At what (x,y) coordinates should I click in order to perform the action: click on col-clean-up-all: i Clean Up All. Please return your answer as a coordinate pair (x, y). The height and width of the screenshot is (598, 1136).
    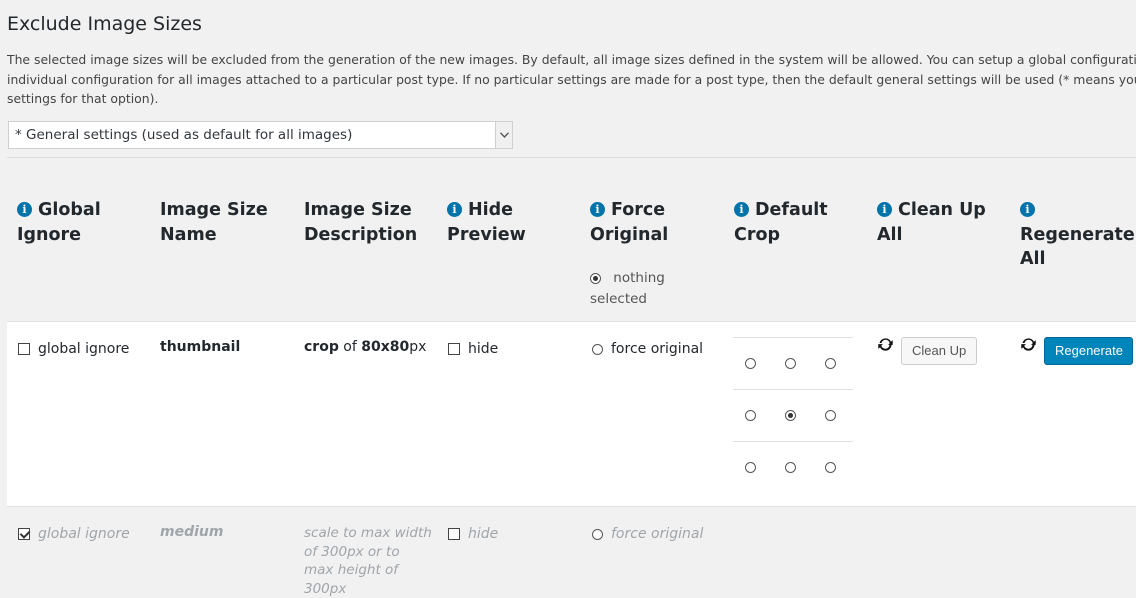
    Looking at the image, I should click on (931, 222).